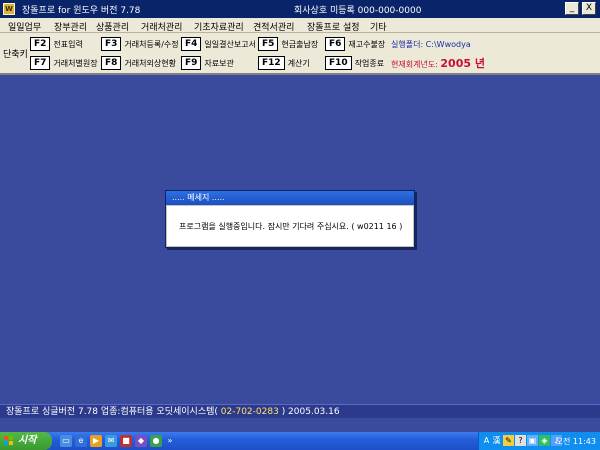 This screenshot has width=600, height=450. What do you see at coordinates (24, 26) in the screenshot?
I see `menu-daily-work: 일일업무` at bounding box center [24, 26].